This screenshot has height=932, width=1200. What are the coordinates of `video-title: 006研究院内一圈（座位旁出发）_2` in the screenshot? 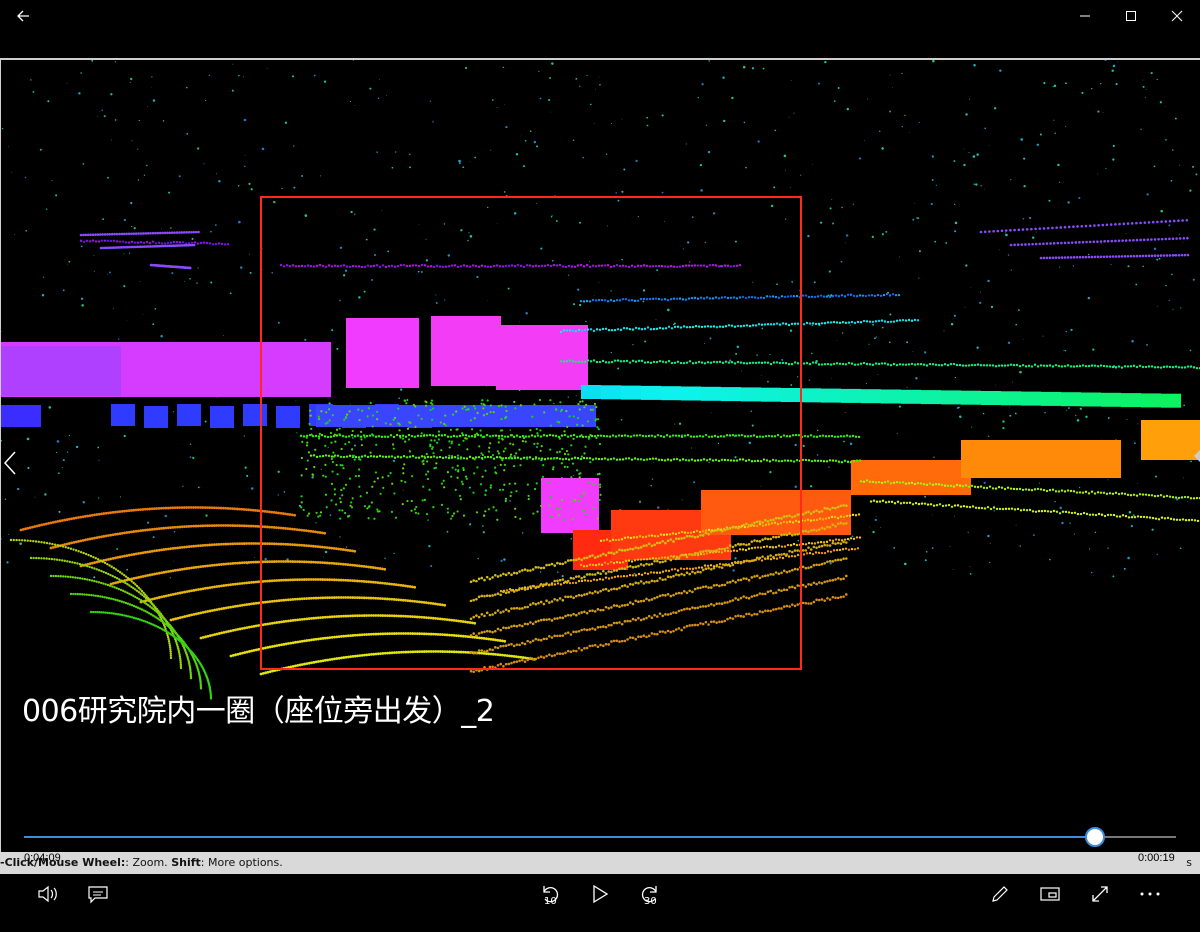 It's located at (258, 711).